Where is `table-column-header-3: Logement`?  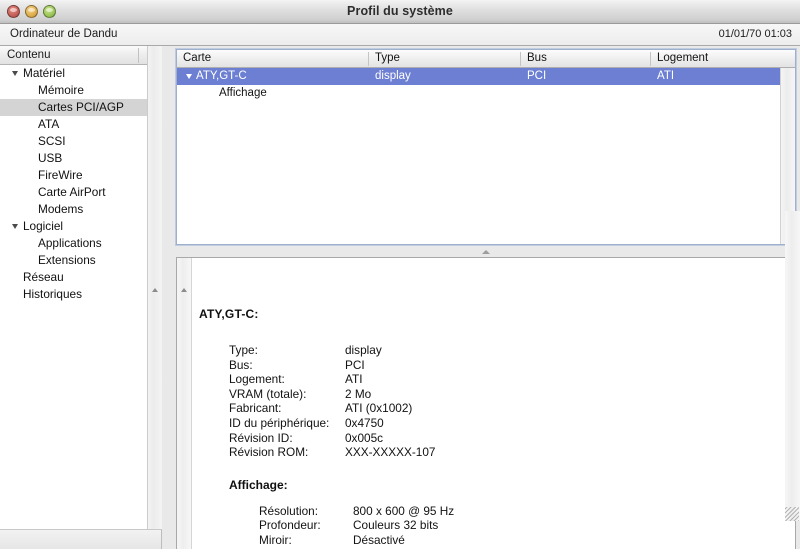
table-column-header-3: Logement is located at coordinates (716, 58).